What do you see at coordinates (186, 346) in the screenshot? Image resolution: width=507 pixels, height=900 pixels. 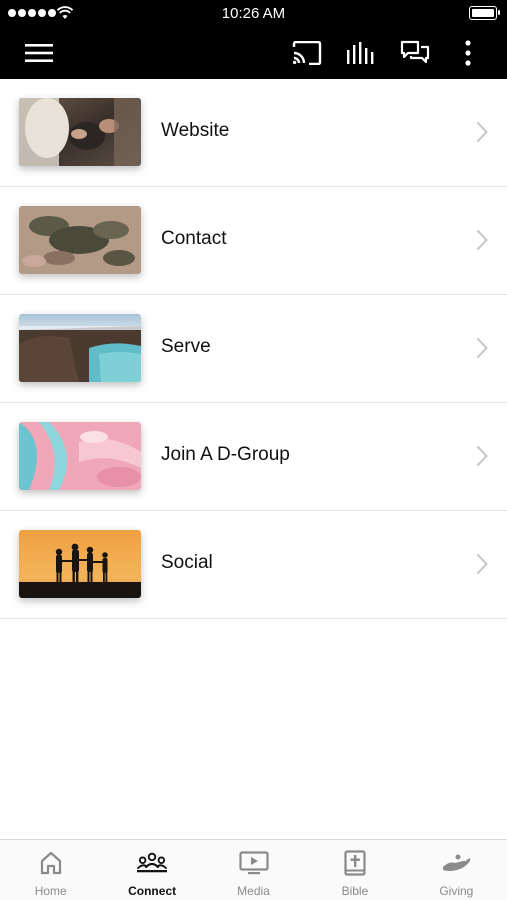 I see `list-item-label: Serve` at bounding box center [186, 346].